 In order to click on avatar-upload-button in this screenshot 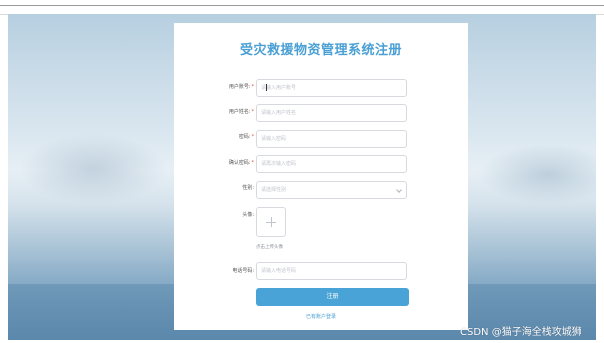, I will do `click(271, 222)`.